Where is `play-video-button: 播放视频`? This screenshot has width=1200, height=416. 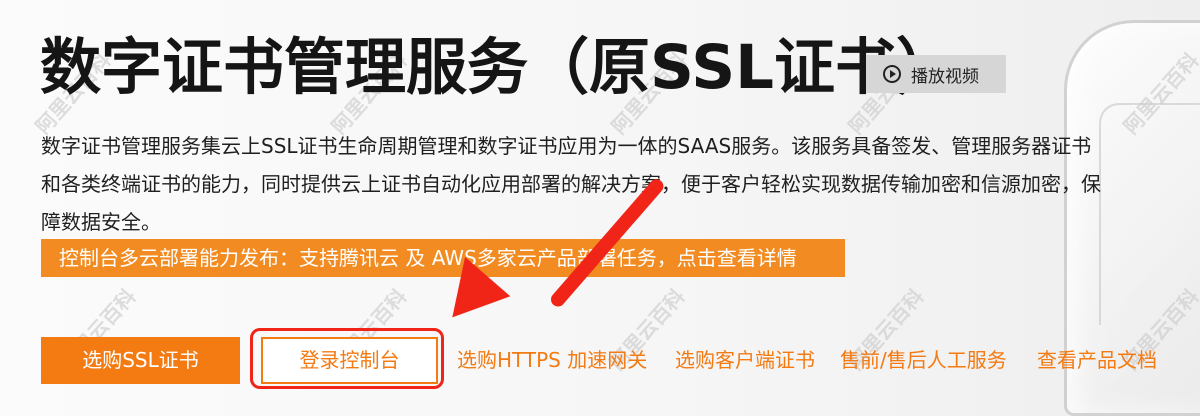
play-video-button: 播放视频 is located at coordinates (936, 74).